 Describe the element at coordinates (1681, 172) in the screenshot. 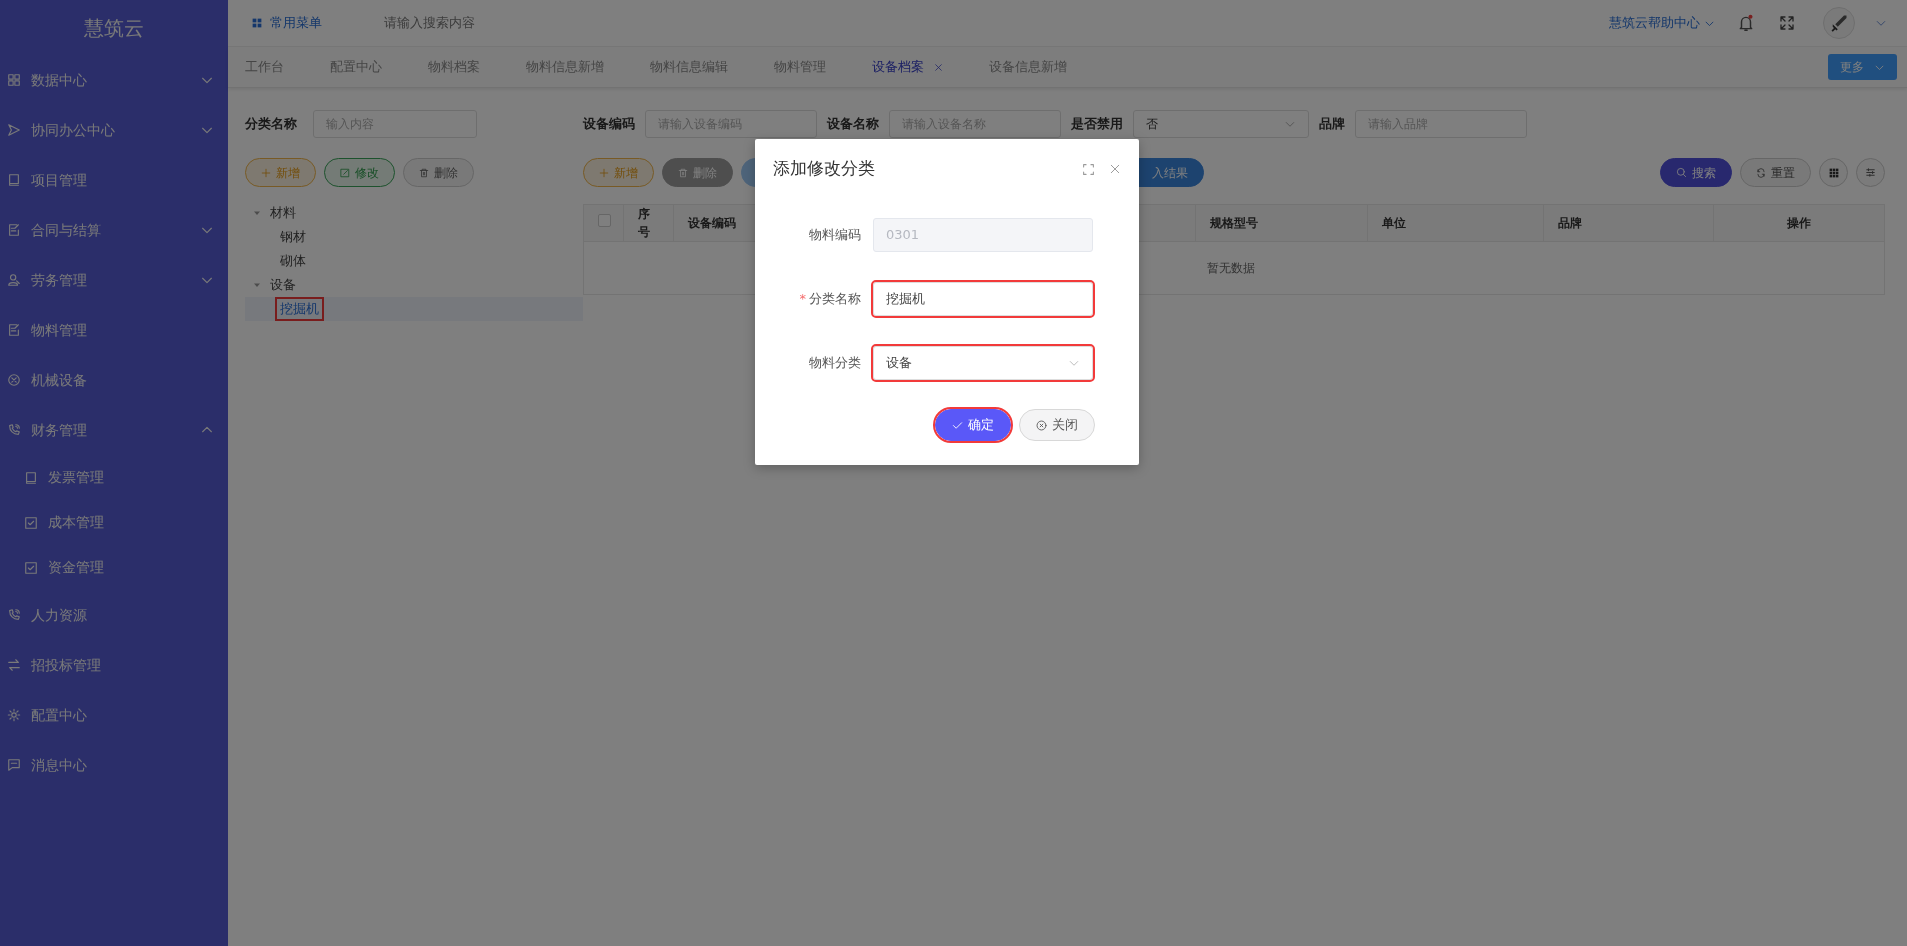

I see `search-icon` at that location.